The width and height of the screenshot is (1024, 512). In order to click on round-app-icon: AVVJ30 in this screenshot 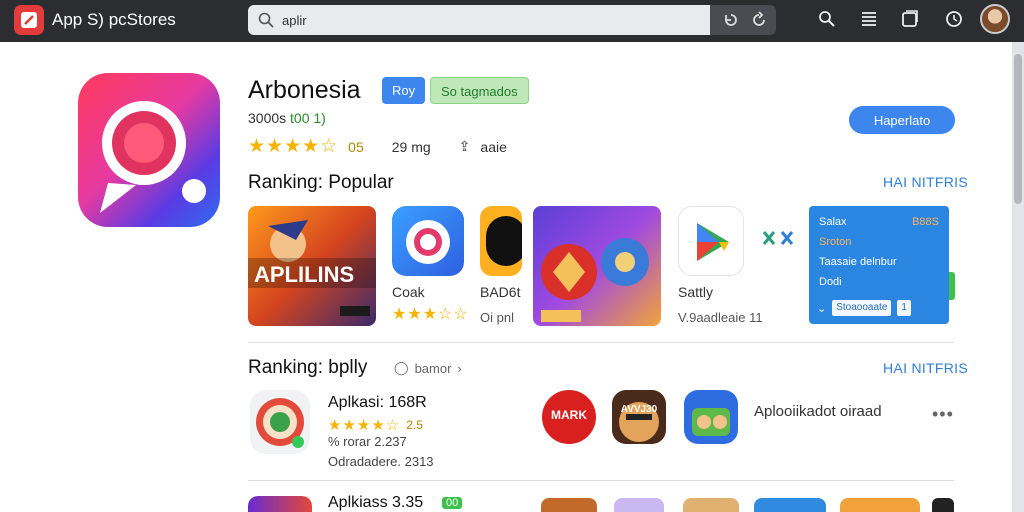, I will do `click(639, 417)`.